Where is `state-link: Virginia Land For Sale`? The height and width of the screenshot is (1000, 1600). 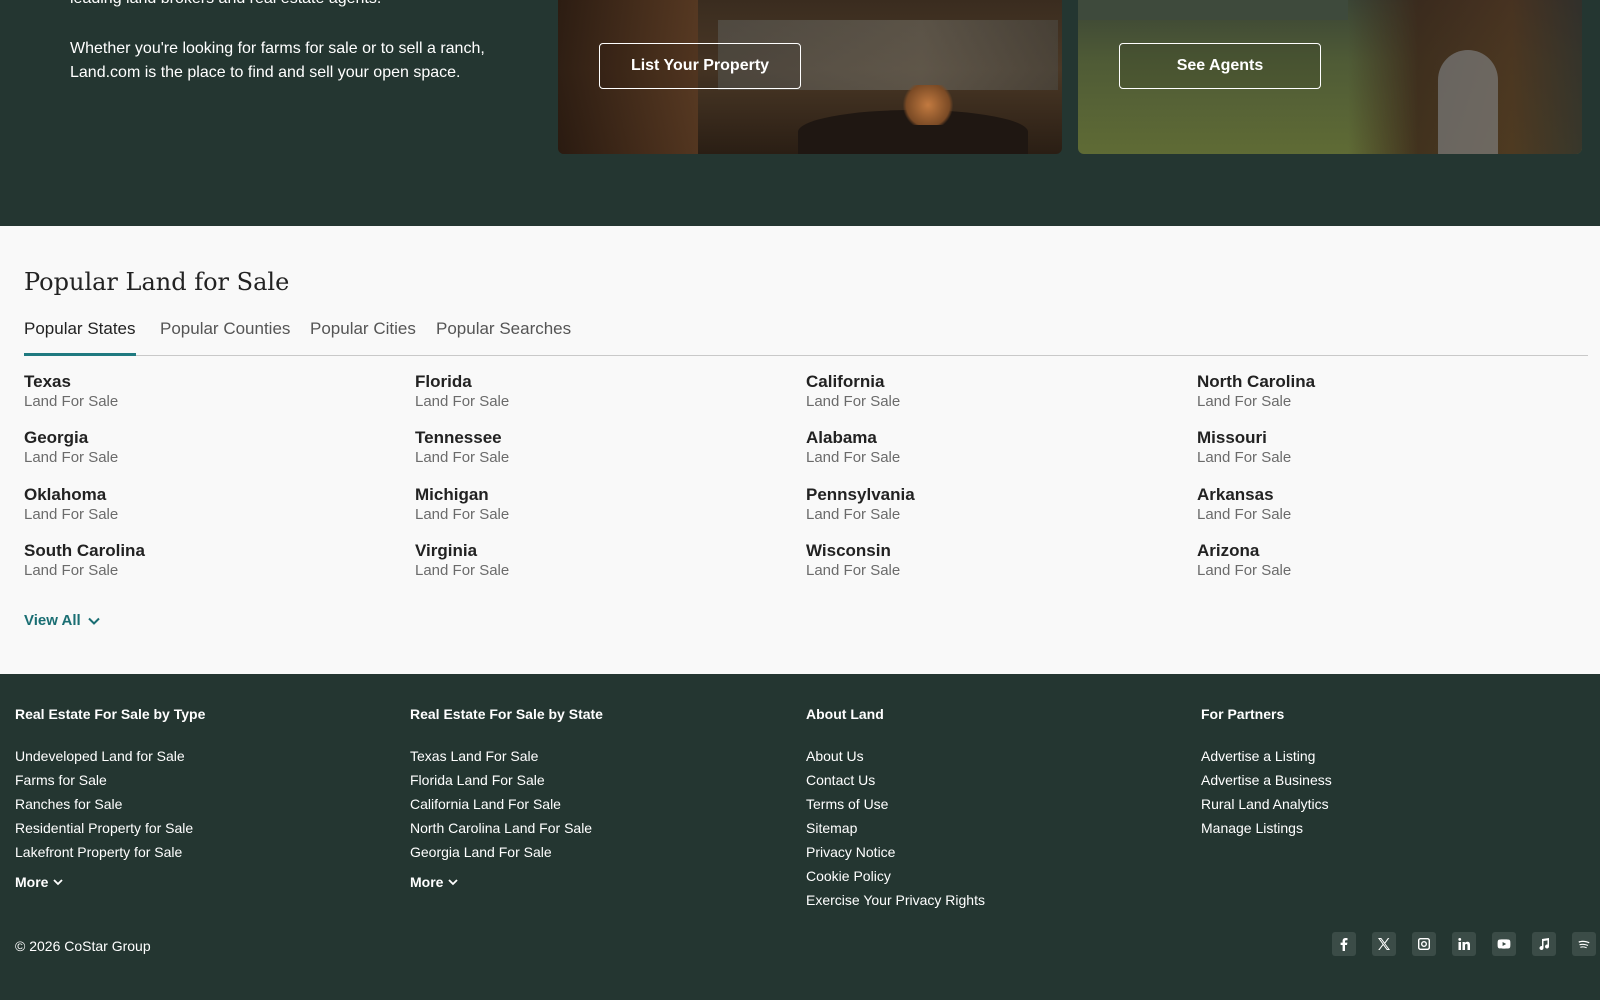
state-link: Virginia Land For Sale is located at coordinates (595, 565).